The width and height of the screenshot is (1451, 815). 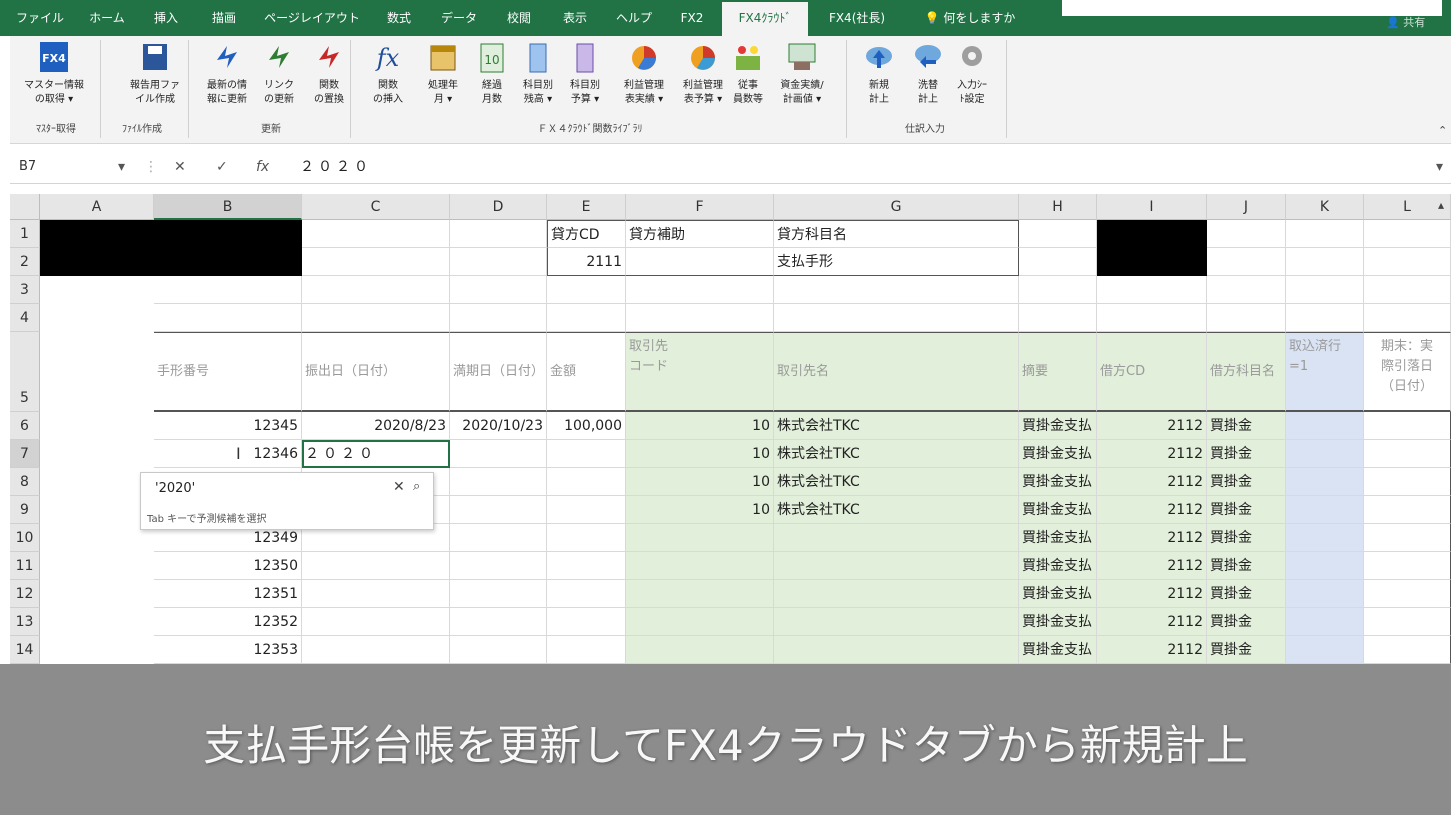 What do you see at coordinates (376, 454) in the screenshot?
I see `active-cell-B7: ２０２０` at bounding box center [376, 454].